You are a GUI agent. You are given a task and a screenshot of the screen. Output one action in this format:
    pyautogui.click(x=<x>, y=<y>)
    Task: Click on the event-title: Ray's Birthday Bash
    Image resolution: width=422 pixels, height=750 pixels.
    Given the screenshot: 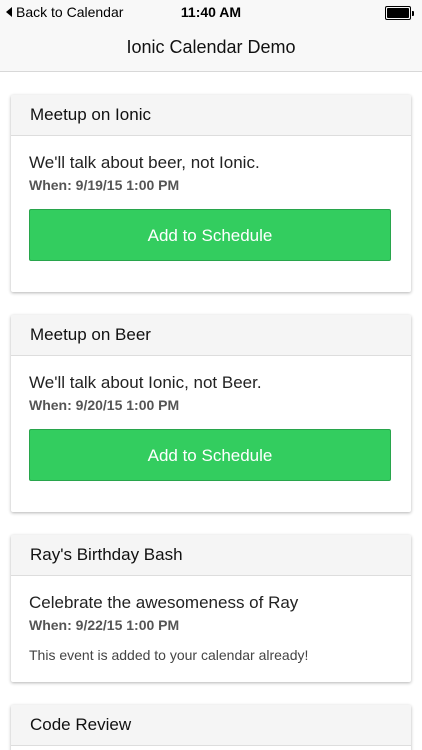 What is the action you would take?
    pyautogui.click(x=211, y=555)
    